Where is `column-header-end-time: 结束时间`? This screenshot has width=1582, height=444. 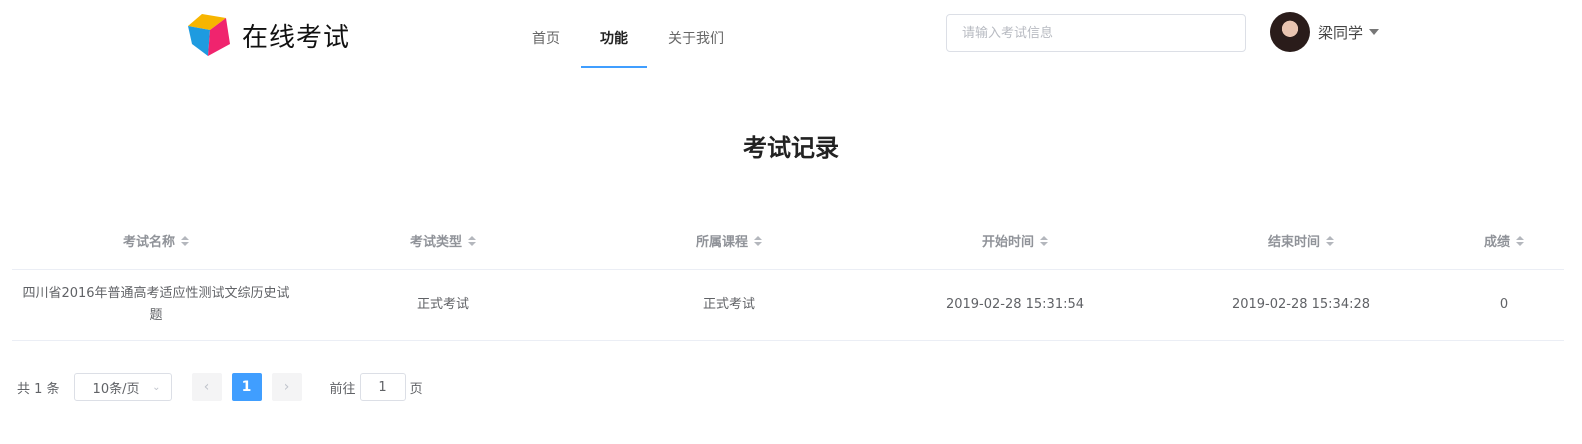 column-header-end-time: 结束时间 is located at coordinates (1301, 240).